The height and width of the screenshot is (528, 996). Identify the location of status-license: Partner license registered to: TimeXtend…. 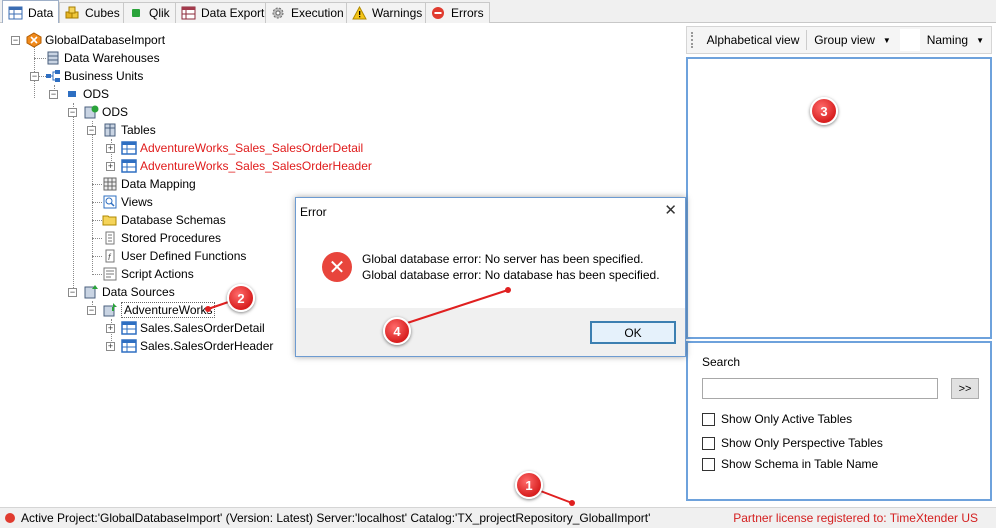
(855, 518).